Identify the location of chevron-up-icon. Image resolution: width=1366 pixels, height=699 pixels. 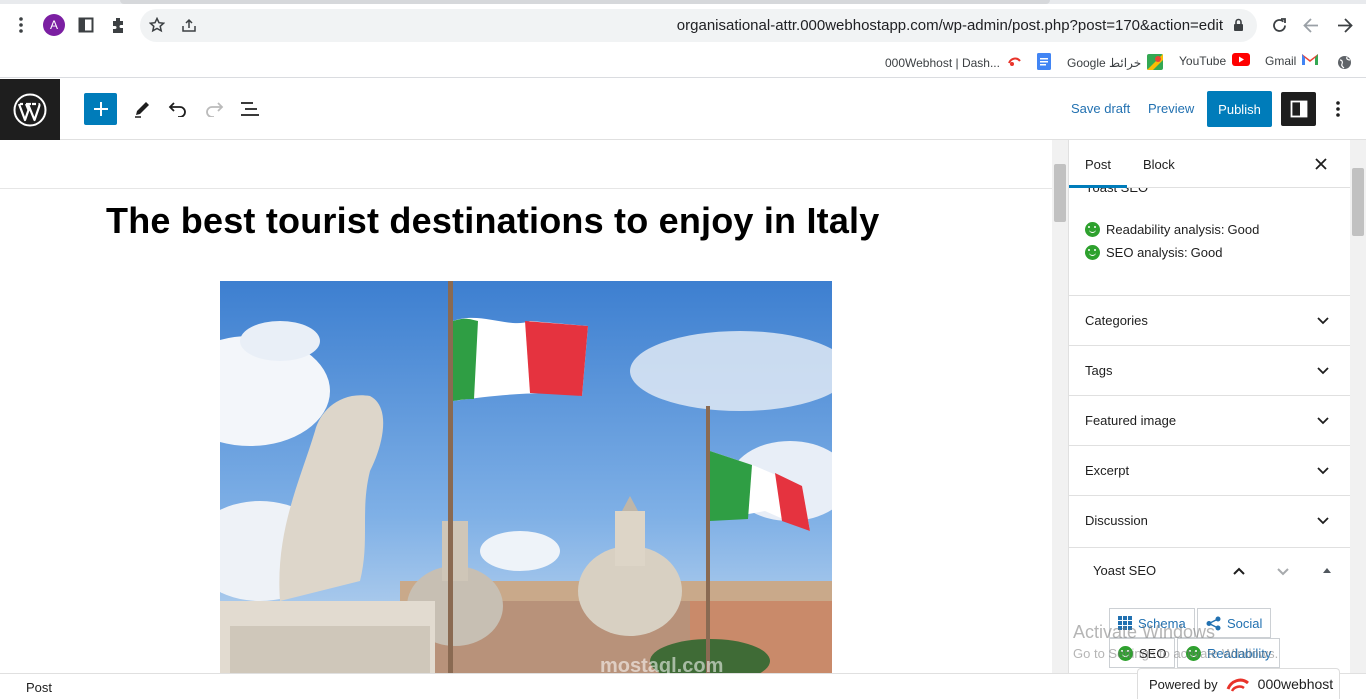
(1239, 571).